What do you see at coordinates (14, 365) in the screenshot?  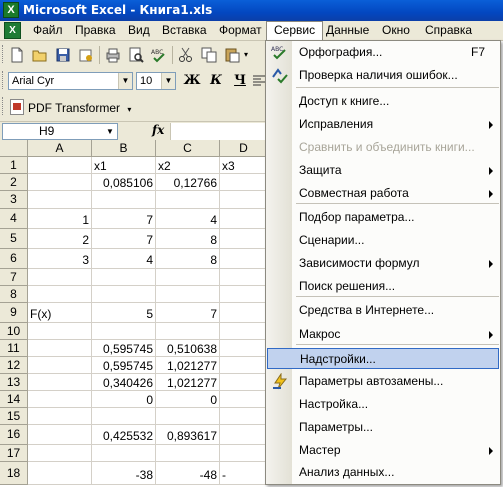 I see `row-header: 12` at bounding box center [14, 365].